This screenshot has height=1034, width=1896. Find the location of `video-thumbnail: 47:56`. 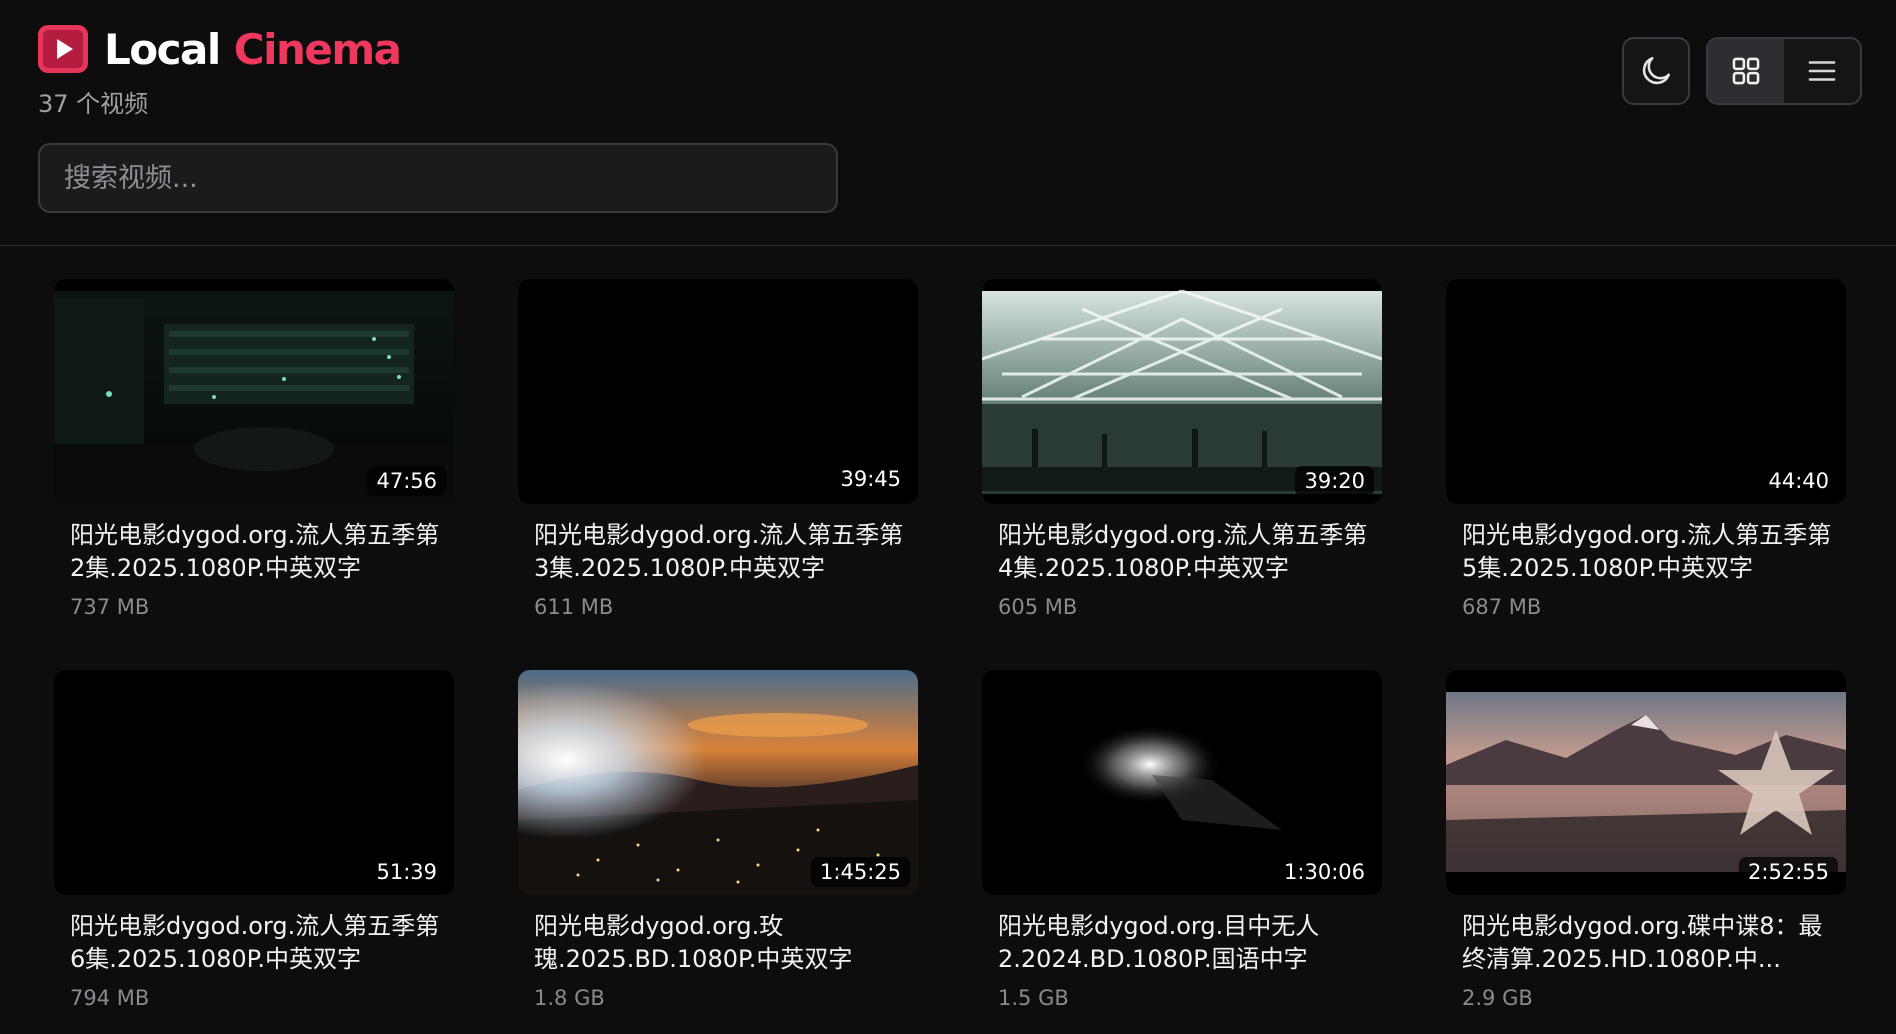

video-thumbnail: 47:56 is located at coordinates (254, 391).